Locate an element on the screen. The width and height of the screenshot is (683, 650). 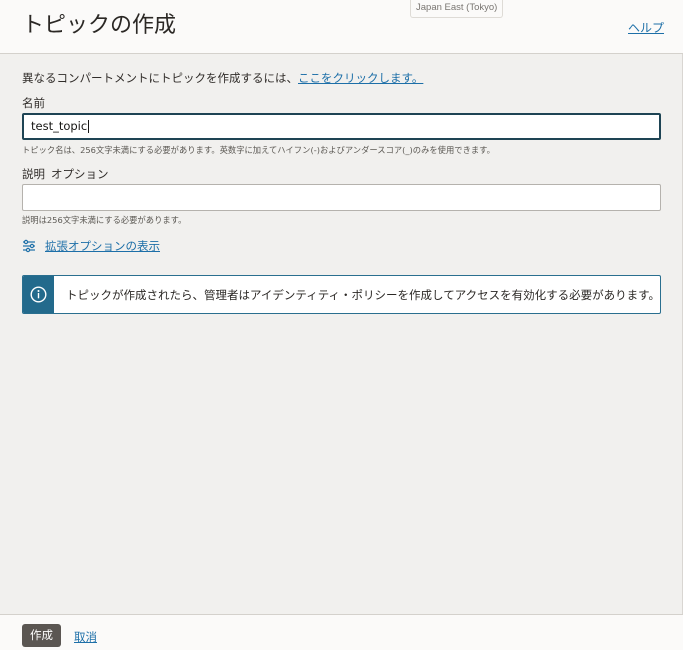
description-input is located at coordinates (341, 197).